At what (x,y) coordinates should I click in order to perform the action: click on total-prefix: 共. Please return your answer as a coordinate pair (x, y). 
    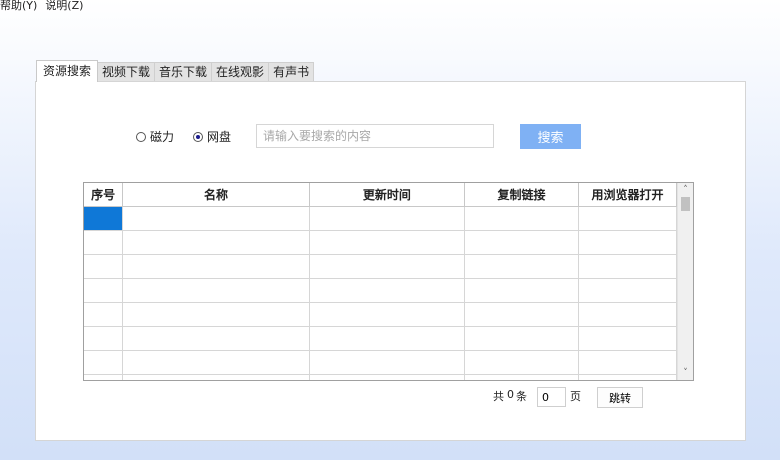
    Looking at the image, I should click on (498, 396).